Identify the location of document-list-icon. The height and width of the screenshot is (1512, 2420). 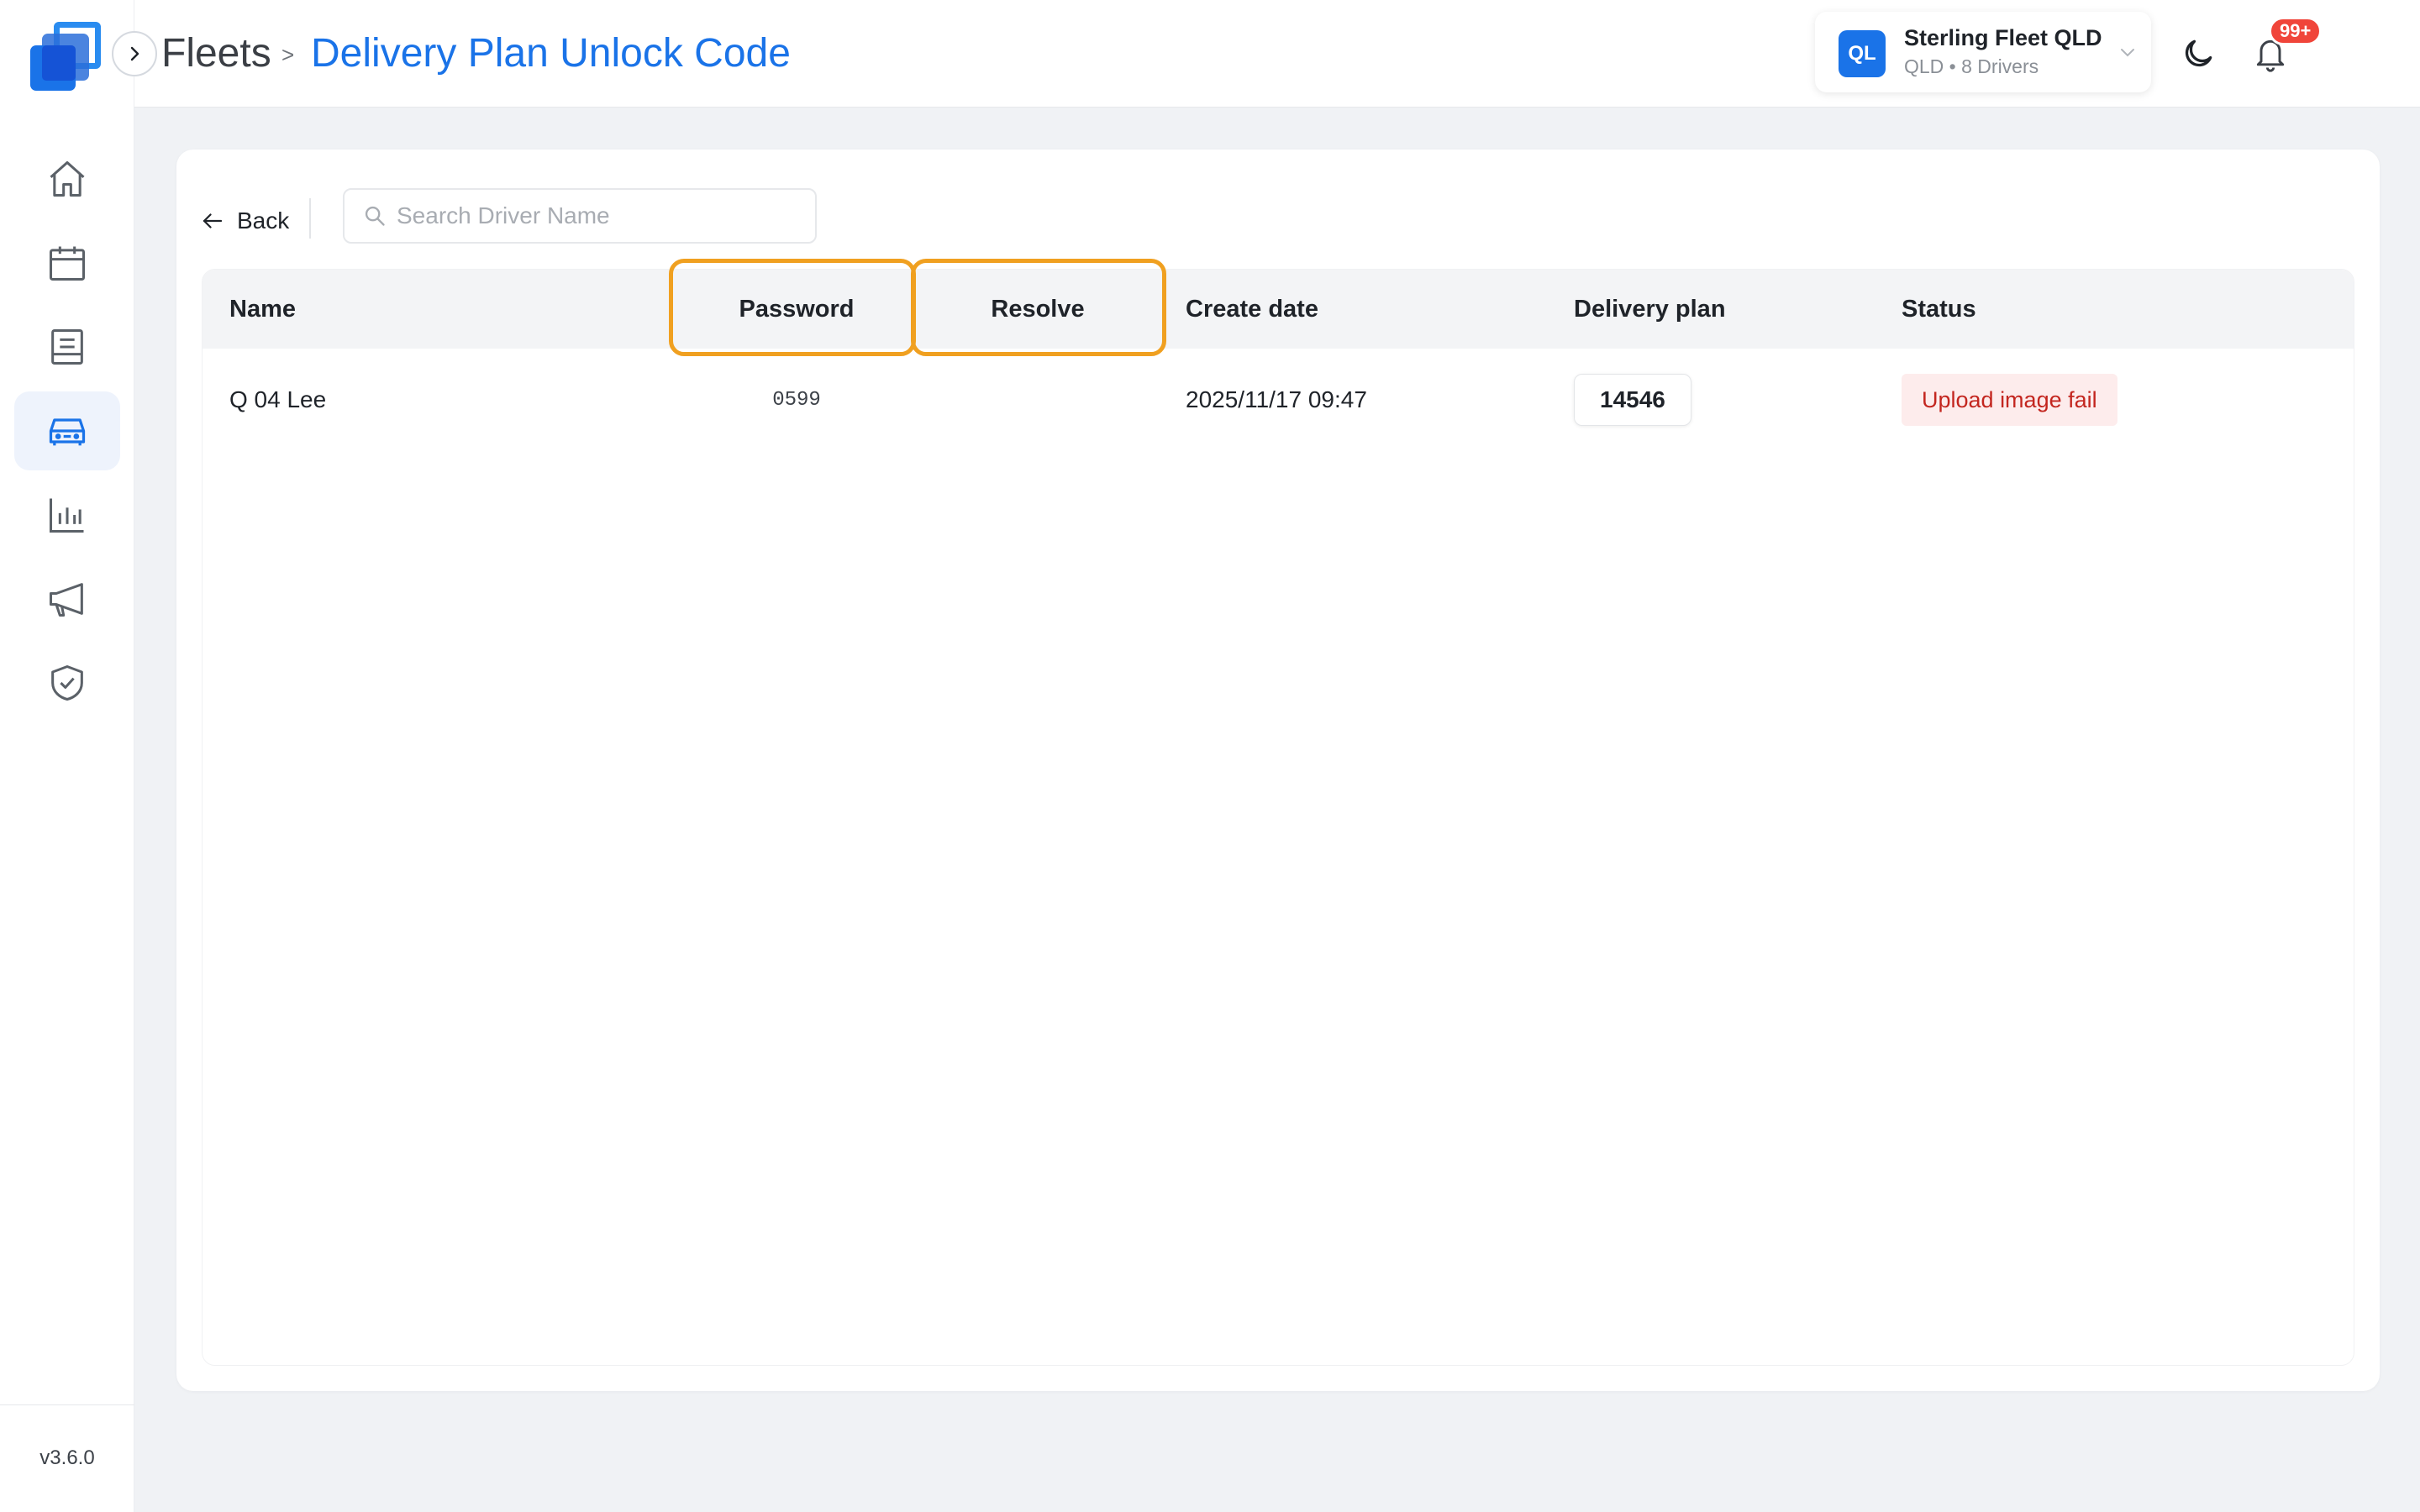
(67, 346).